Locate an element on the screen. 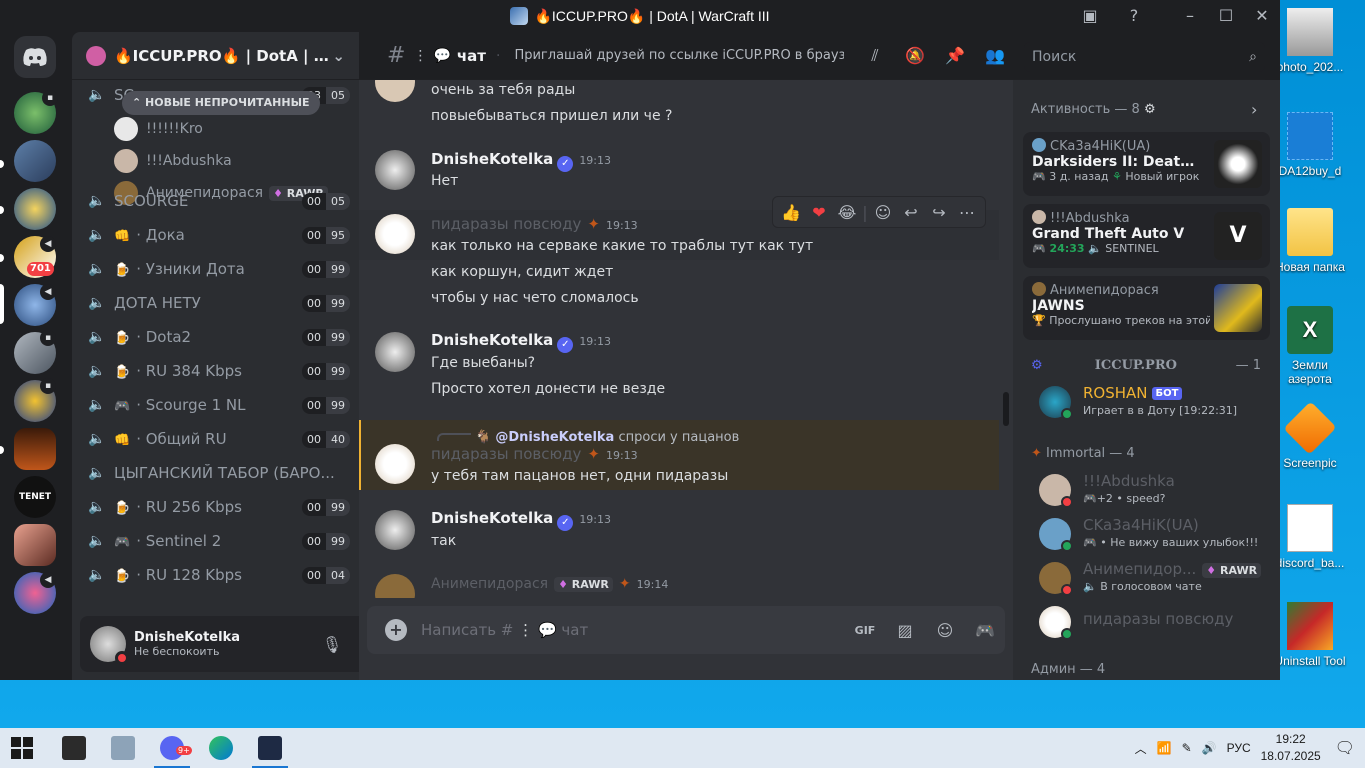 This screenshot has width=1365, height=768. clock: 19:22 18.07.2025 is located at coordinates (1291, 748).